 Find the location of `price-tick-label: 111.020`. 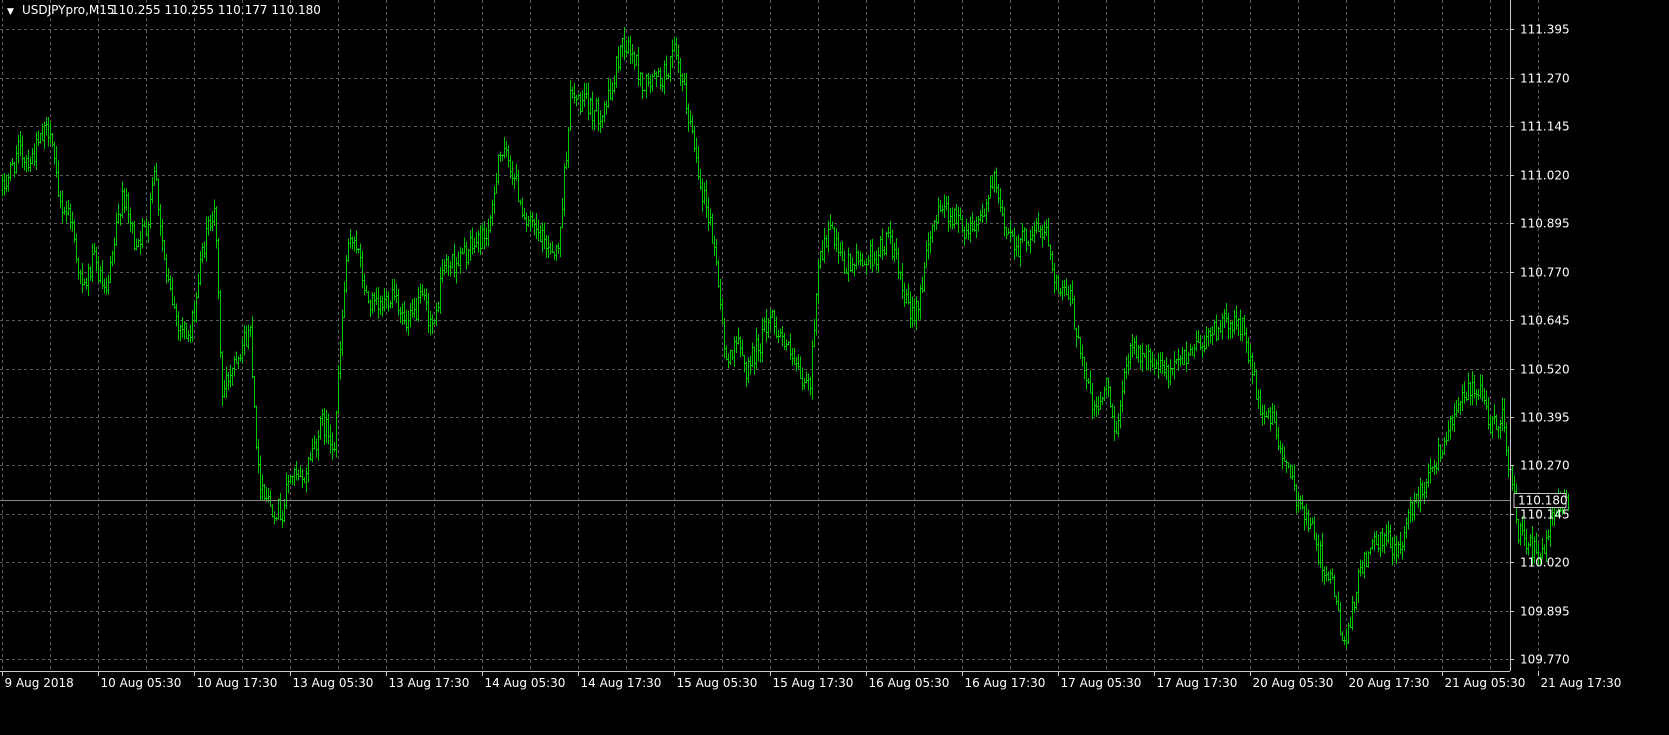

price-tick-label: 111.020 is located at coordinates (1545, 176).